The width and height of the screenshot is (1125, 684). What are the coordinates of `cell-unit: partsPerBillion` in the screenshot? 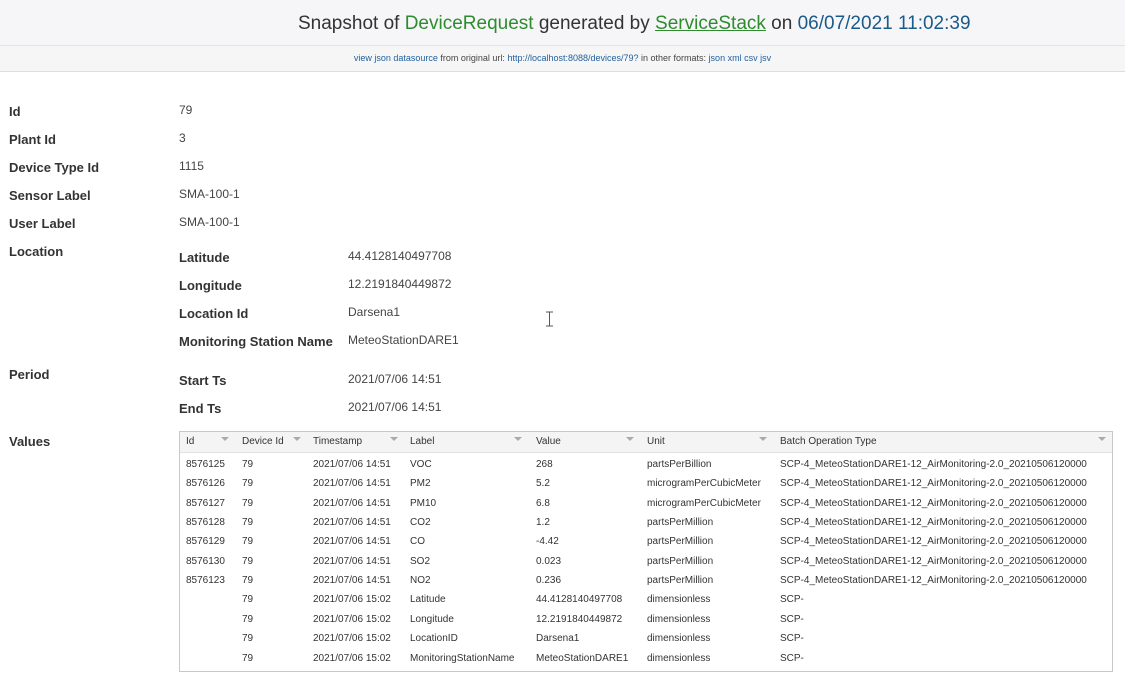 It's located at (679, 464).